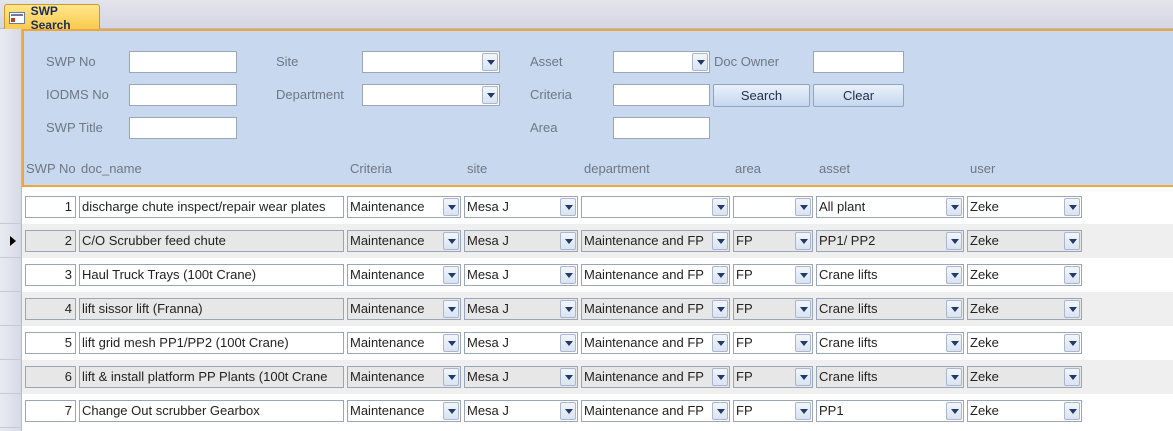 This screenshot has height=431, width=1173. What do you see at coordinates (858, 95) in the screenshot?
I see `clear-button: Clear` at bounding box center [858, 95].